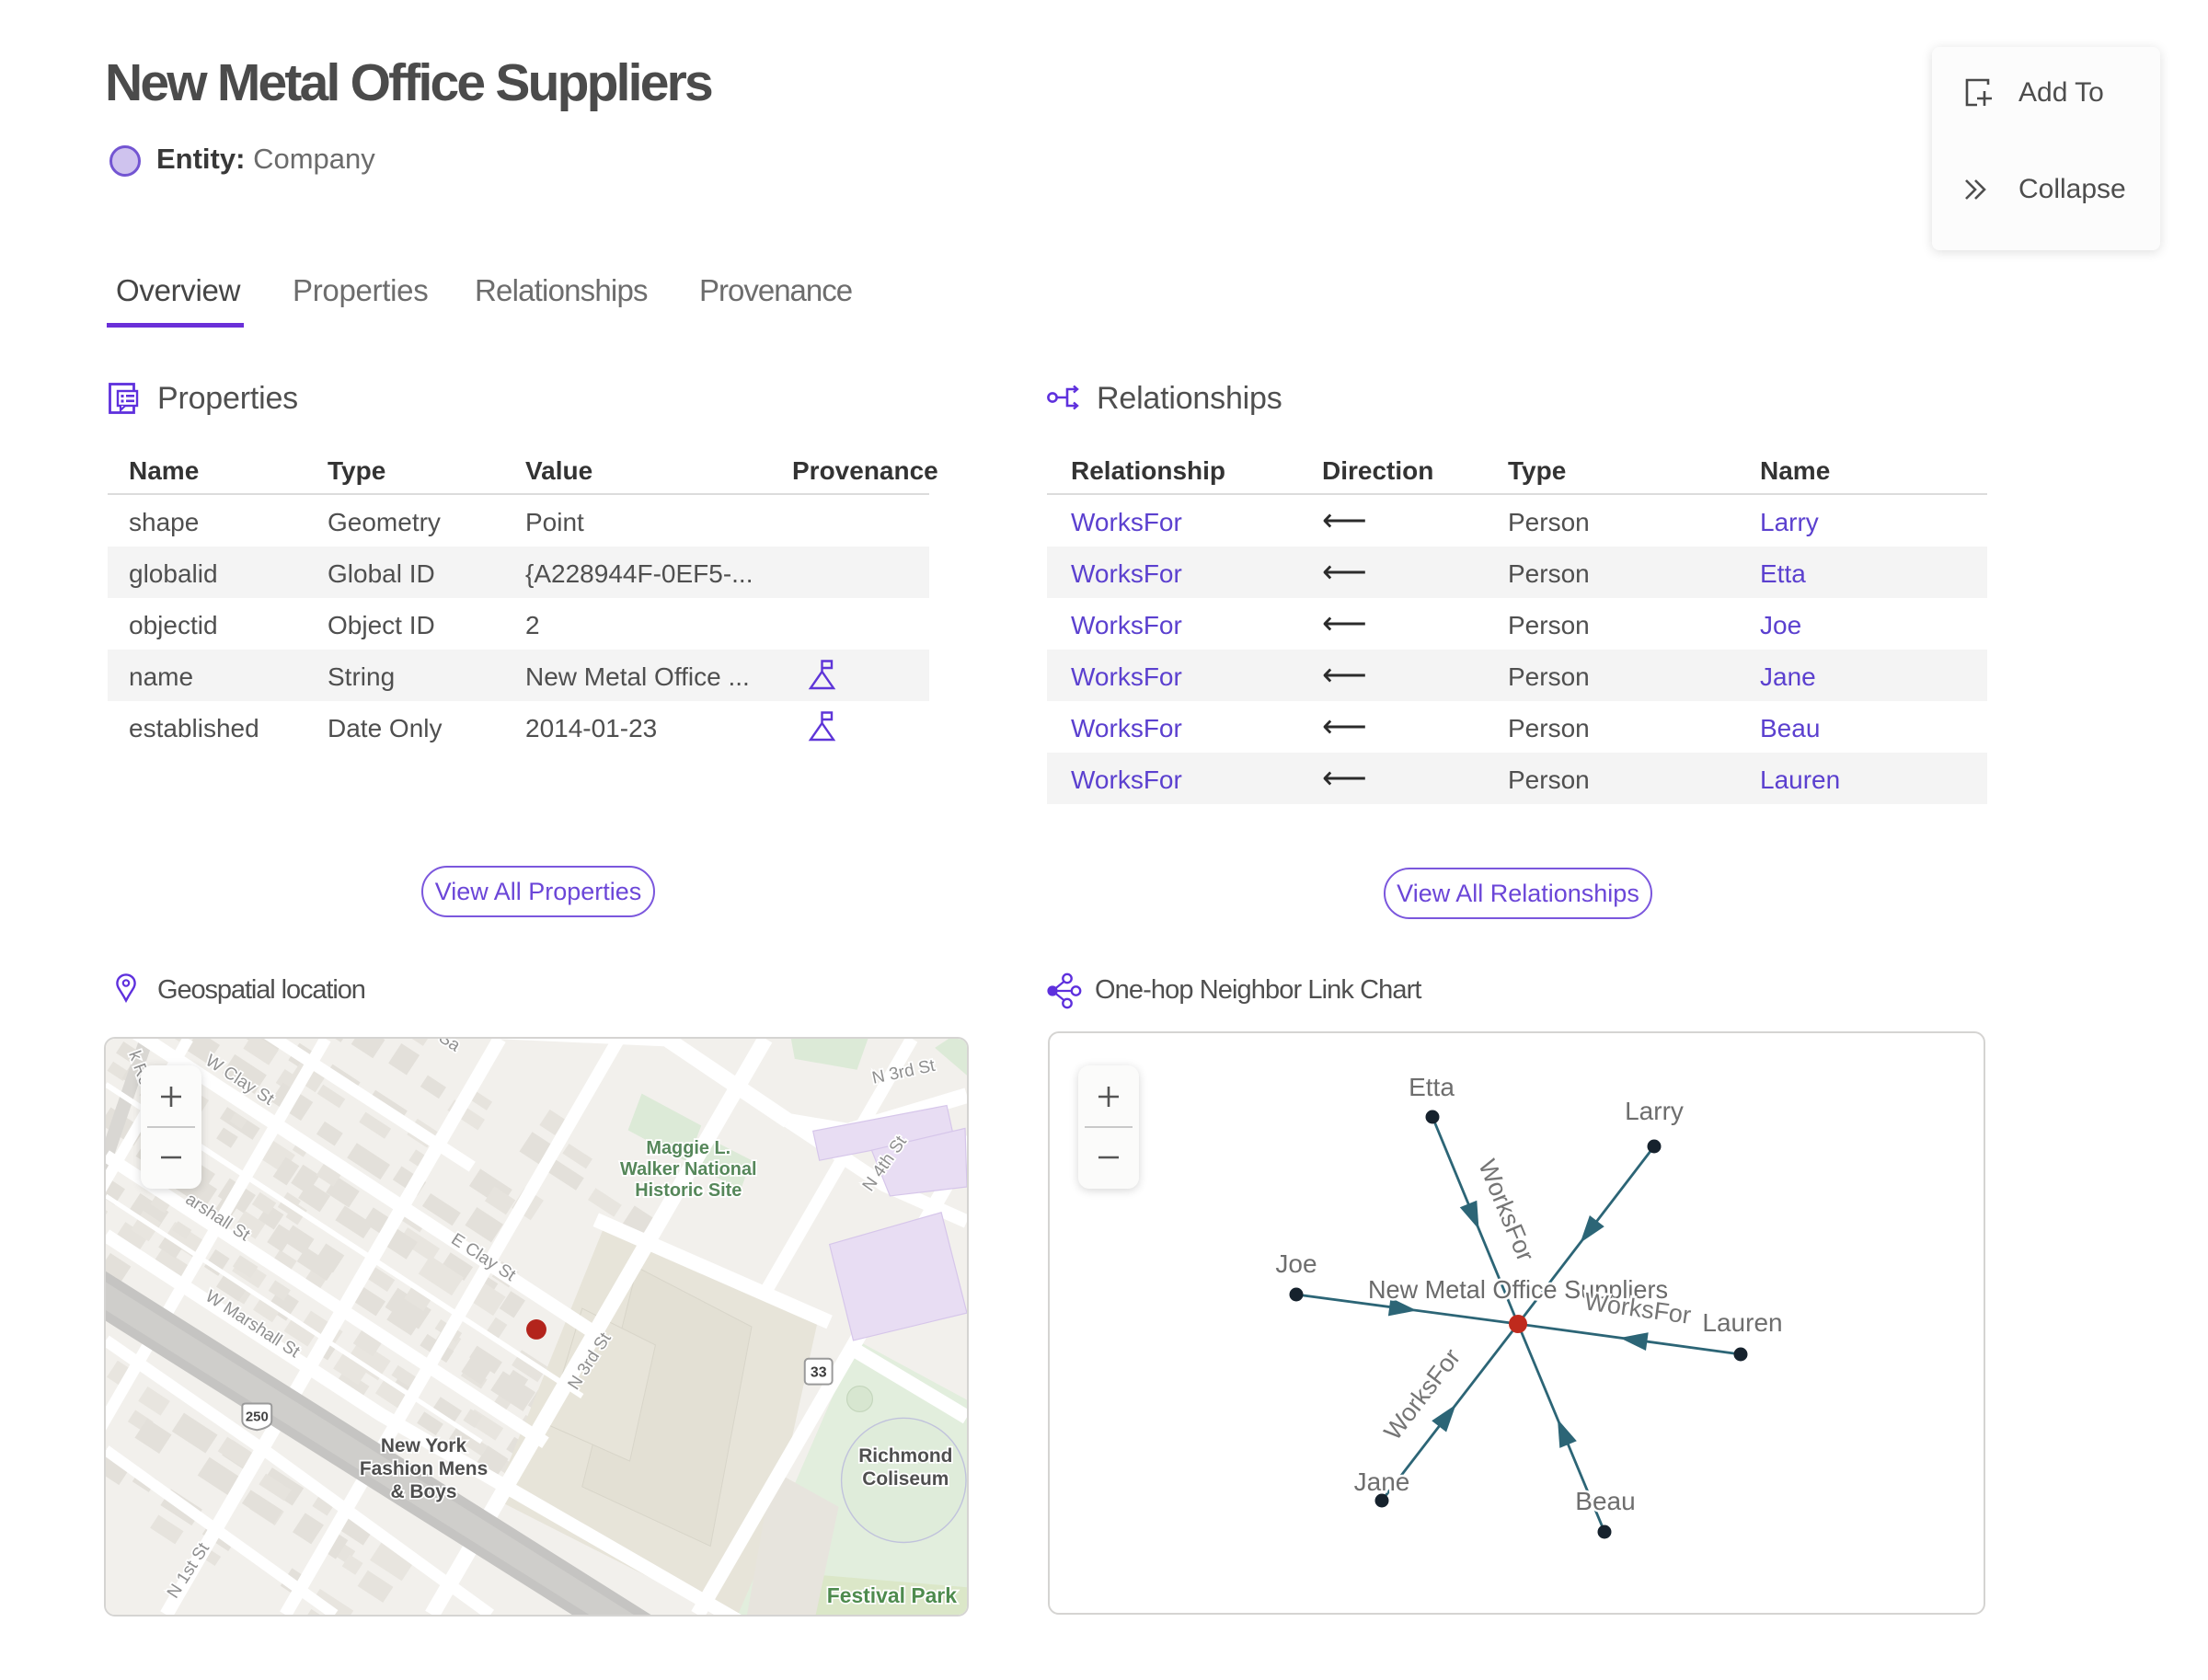 The image size is (2208, 1680). What do you see at coordinates (1654, 1111) in the screenshot?
I see `svg-text: Larry` at bounding box center [1654, 1111].